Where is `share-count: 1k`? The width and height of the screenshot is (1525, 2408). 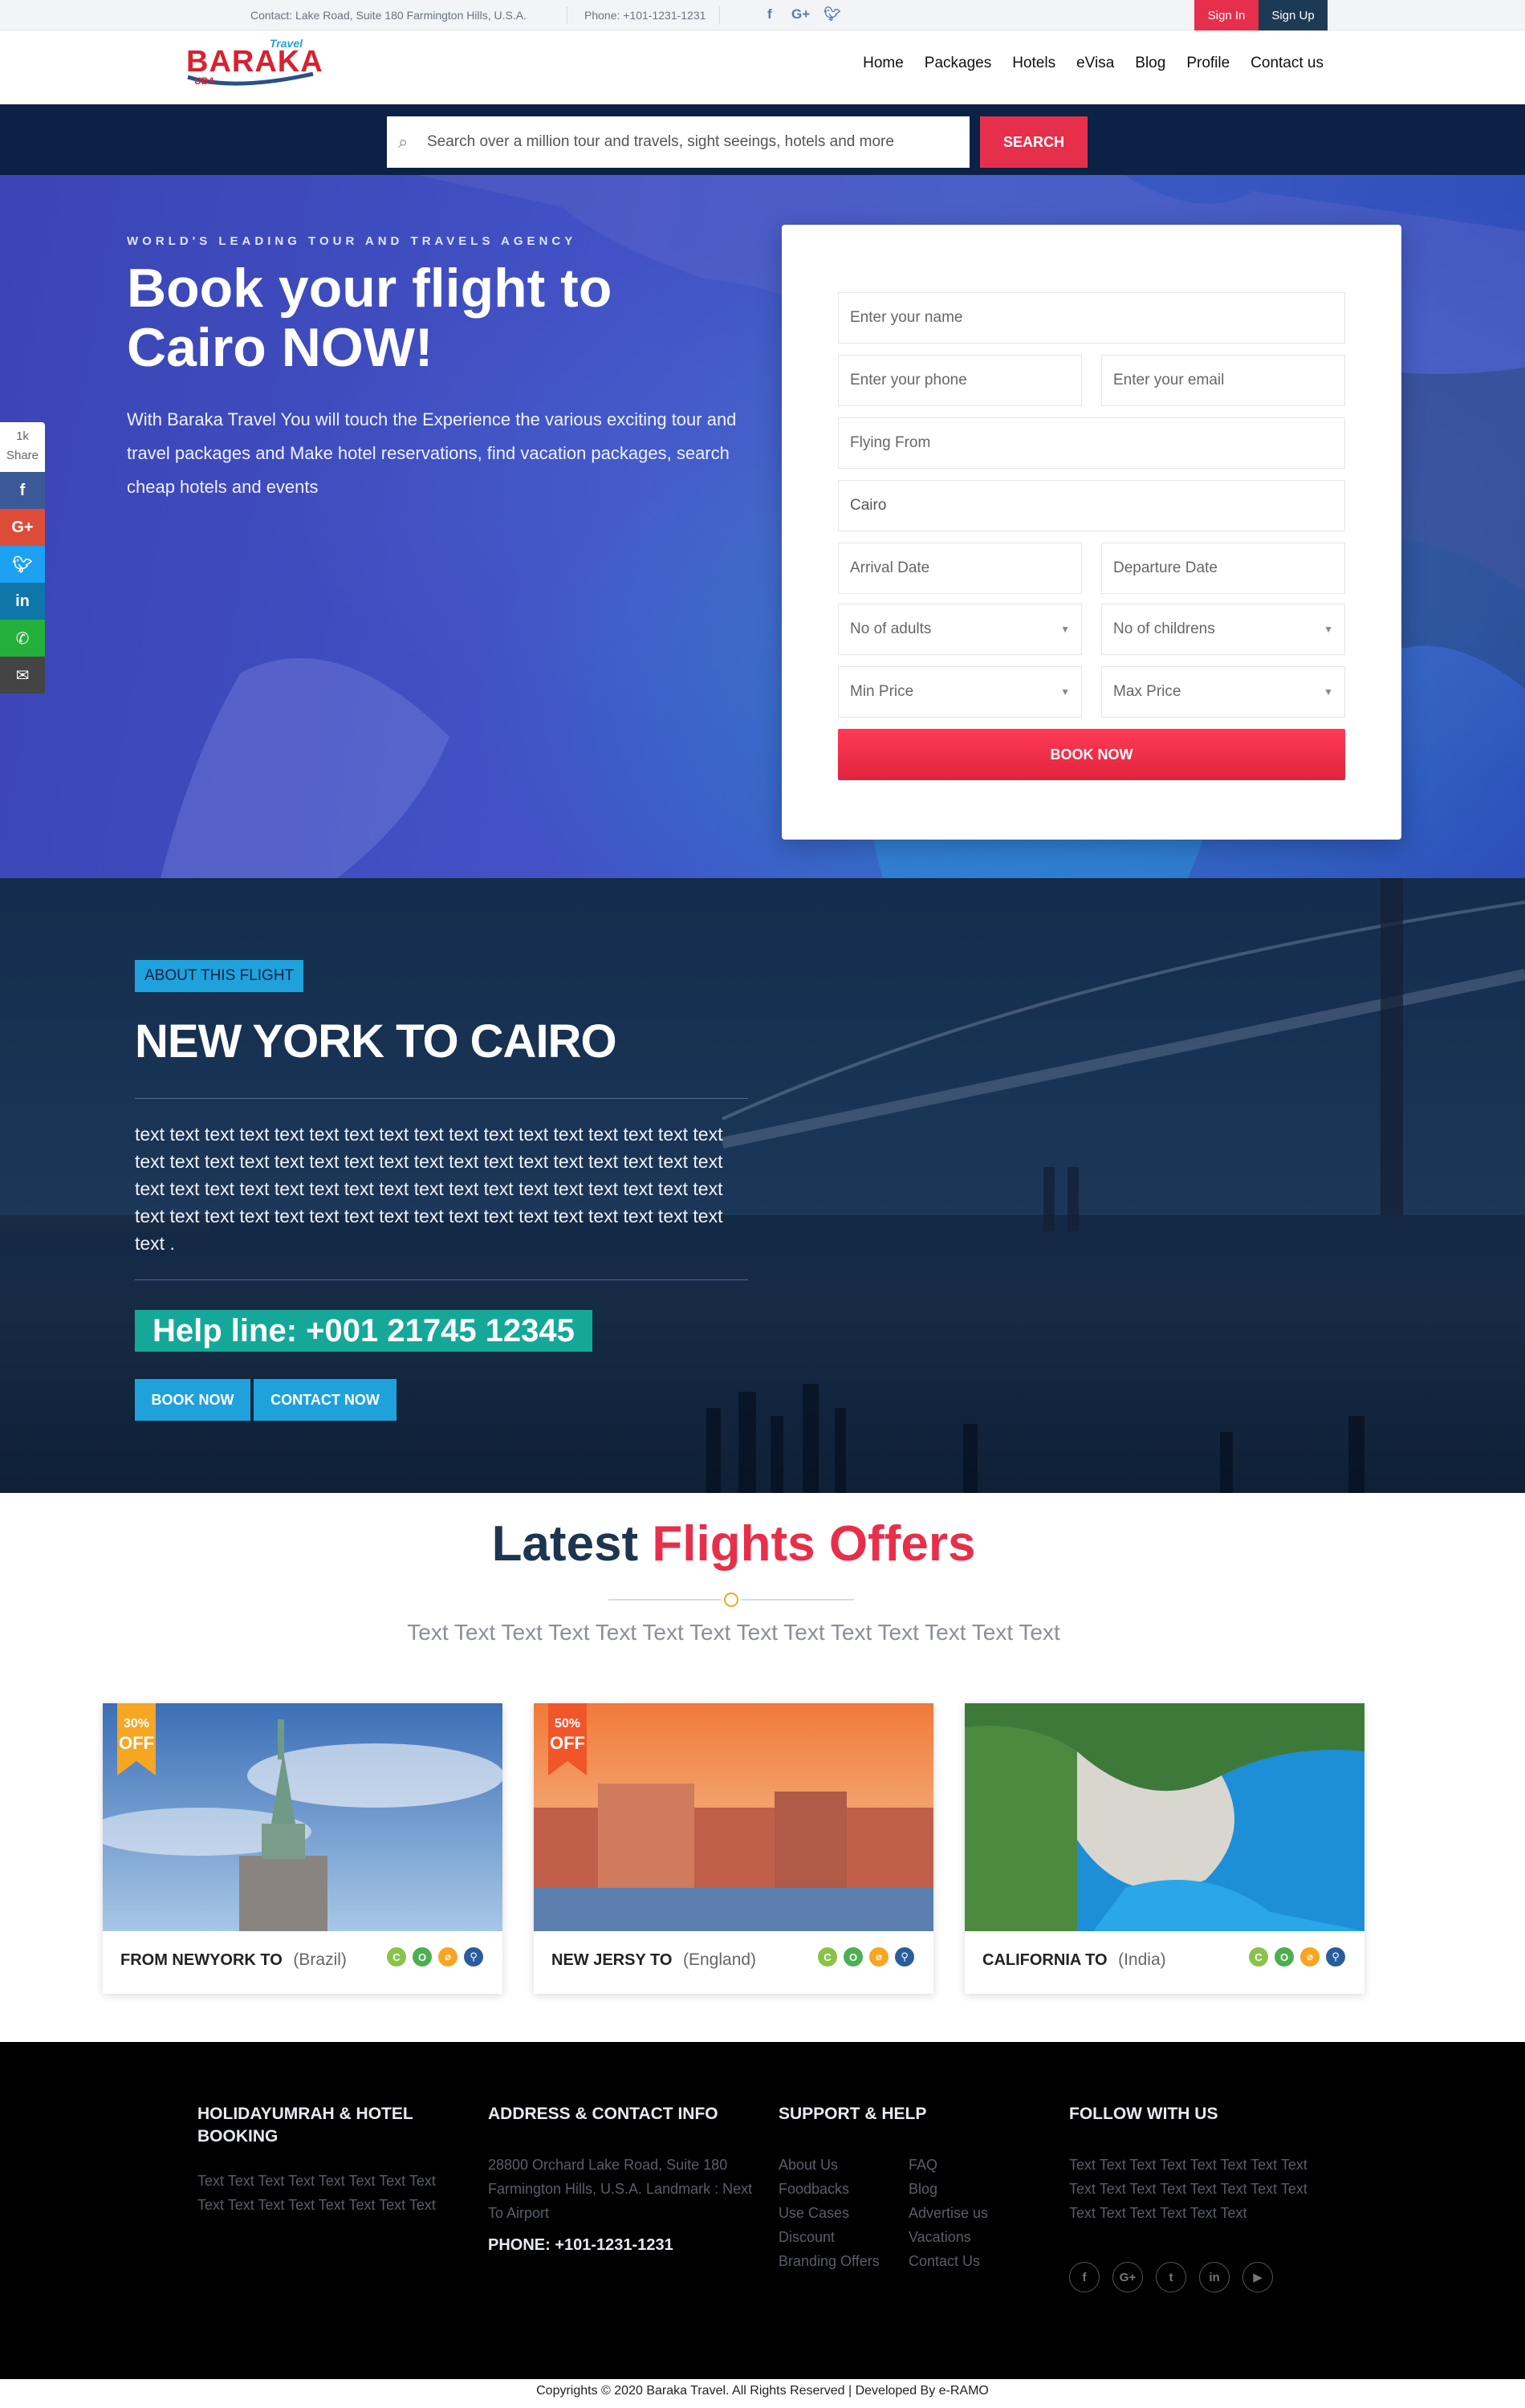
share-count: 1k is located at coordinates (22, 436).